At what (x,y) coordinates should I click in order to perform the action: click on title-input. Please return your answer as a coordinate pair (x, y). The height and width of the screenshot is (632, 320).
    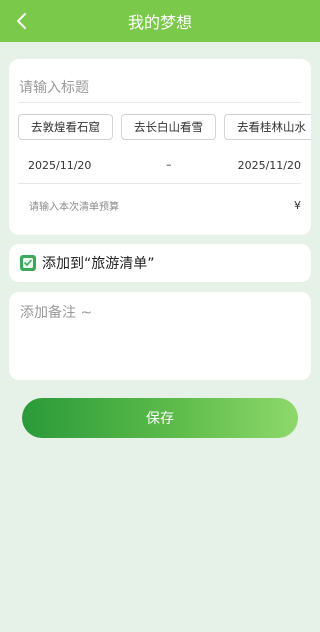
    Looking at the image, I should click on (159, 88).